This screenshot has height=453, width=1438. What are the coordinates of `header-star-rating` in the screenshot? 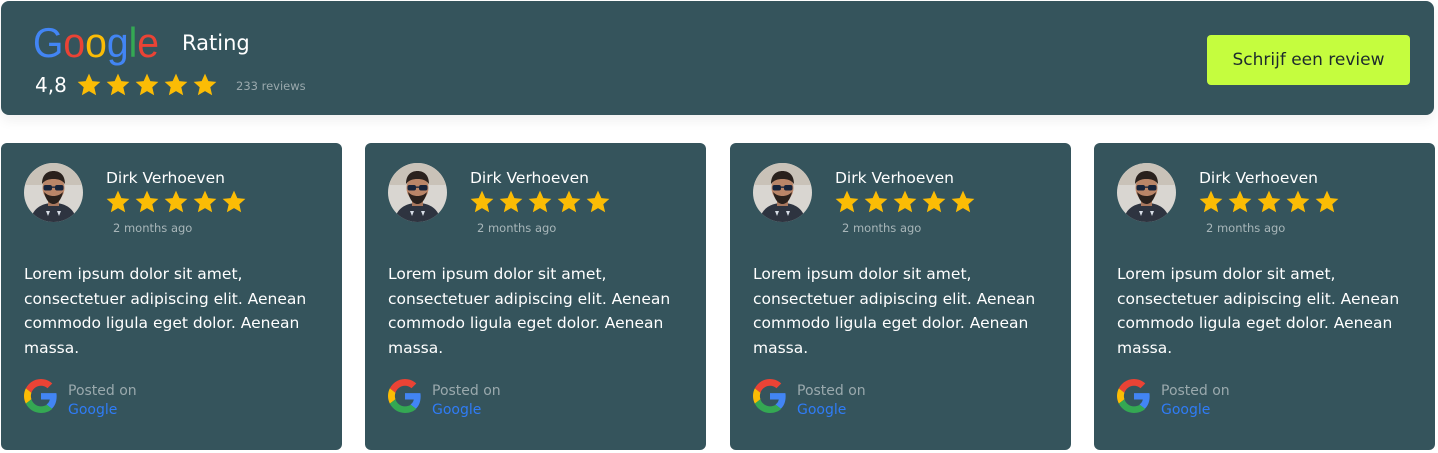 It's located at (147, 85).